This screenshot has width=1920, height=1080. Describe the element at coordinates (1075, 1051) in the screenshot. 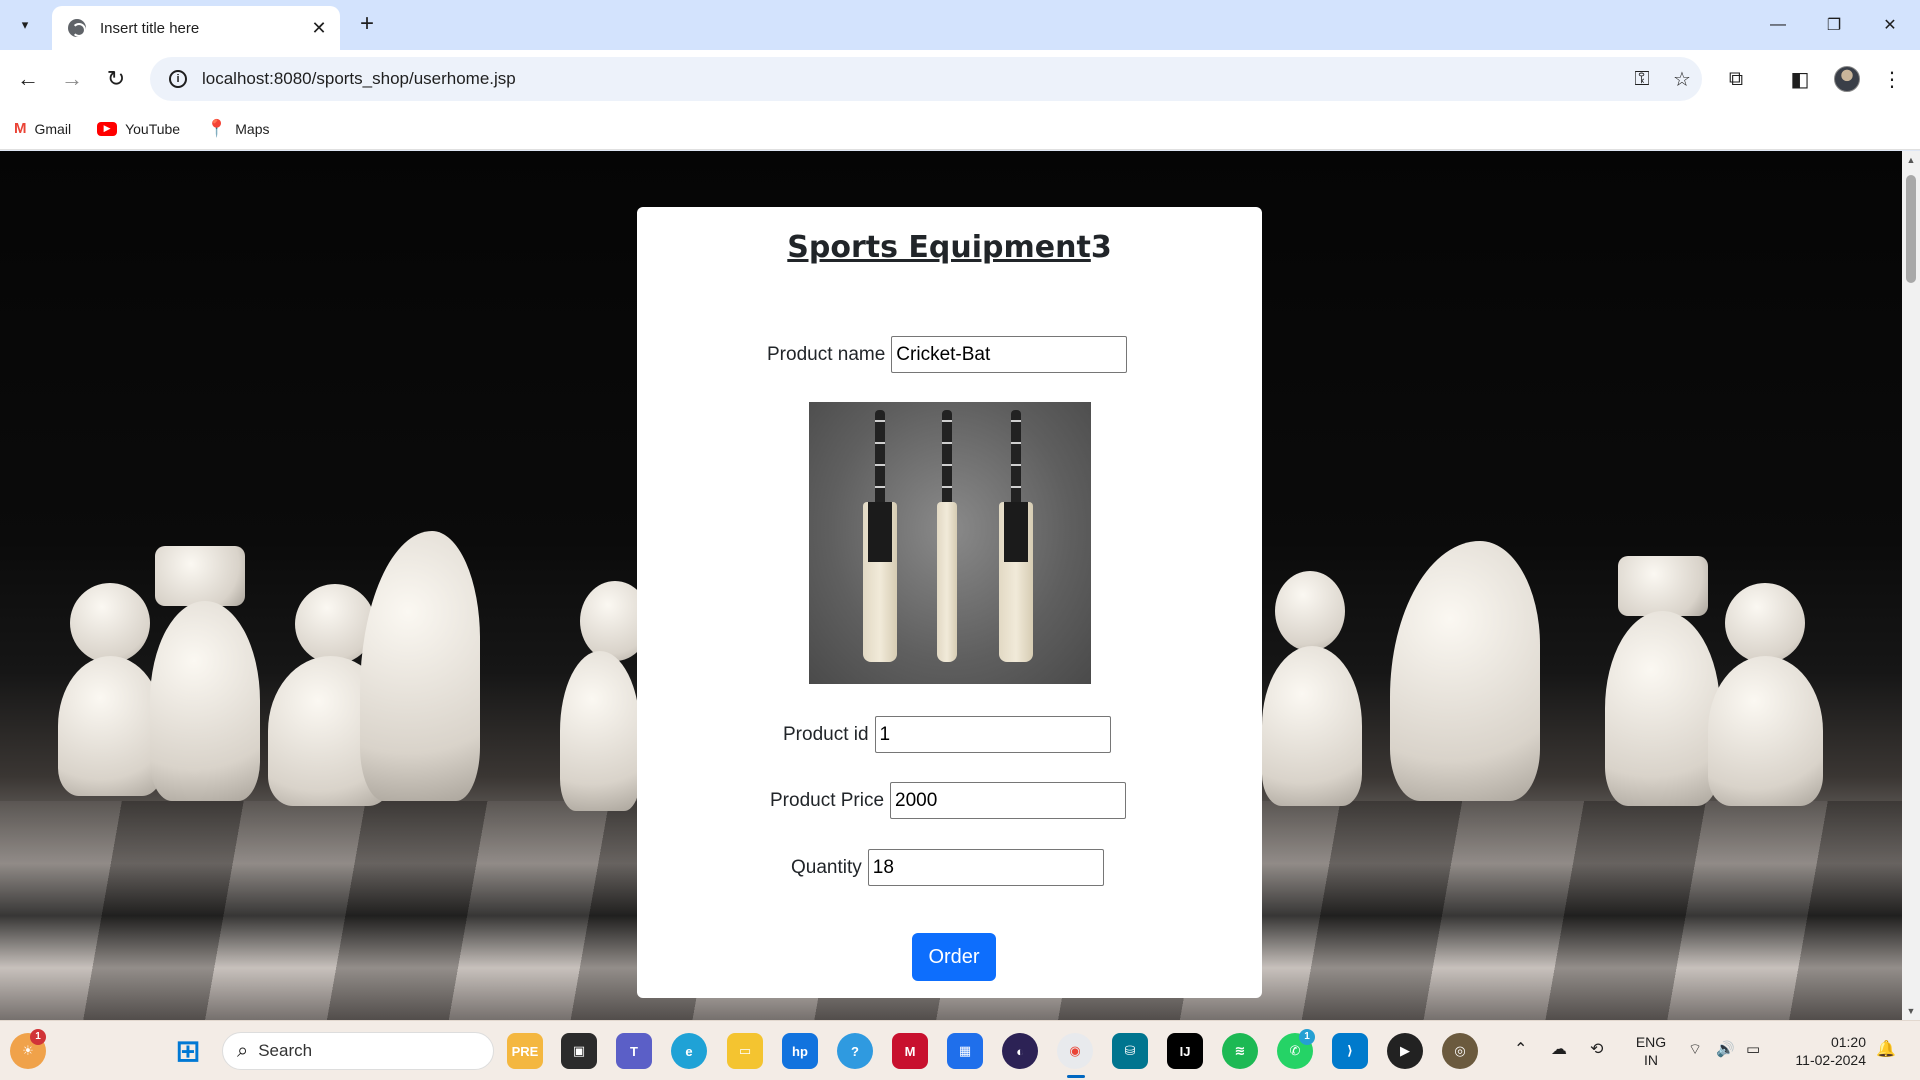

I see `chrome-icon: ◉` at that location.